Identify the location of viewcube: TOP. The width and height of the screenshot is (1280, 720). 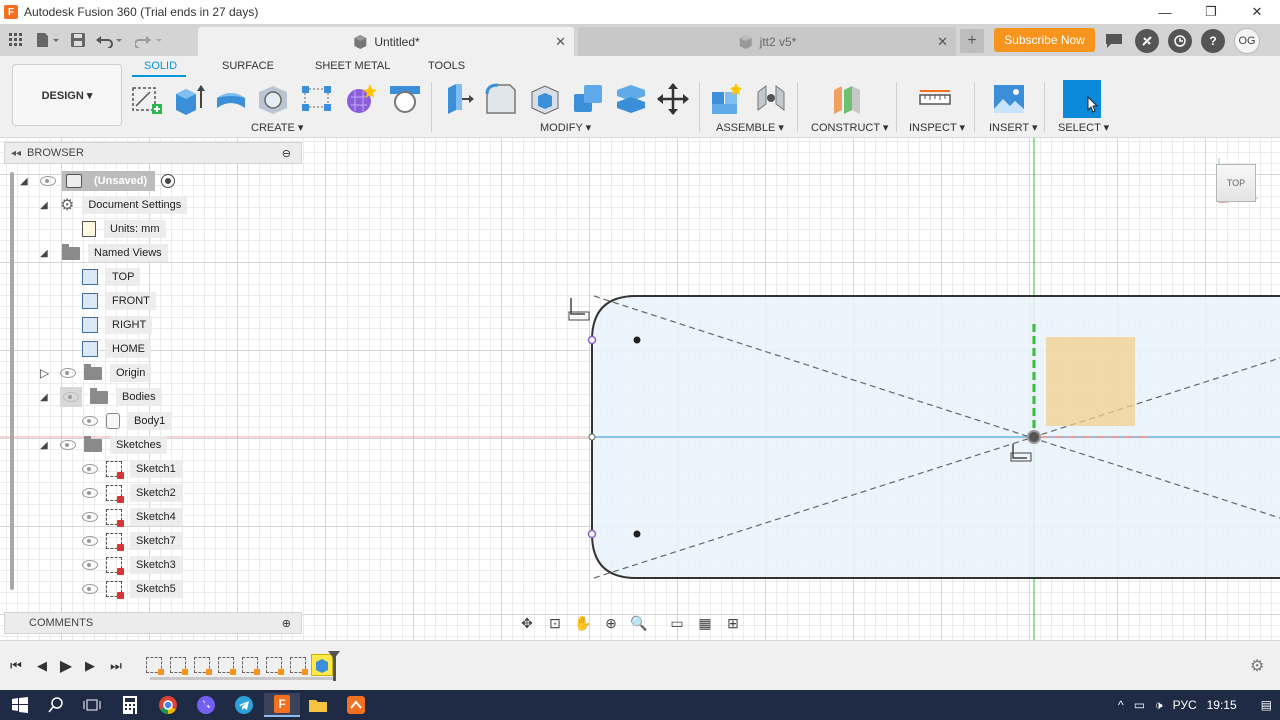
(1236, 183).